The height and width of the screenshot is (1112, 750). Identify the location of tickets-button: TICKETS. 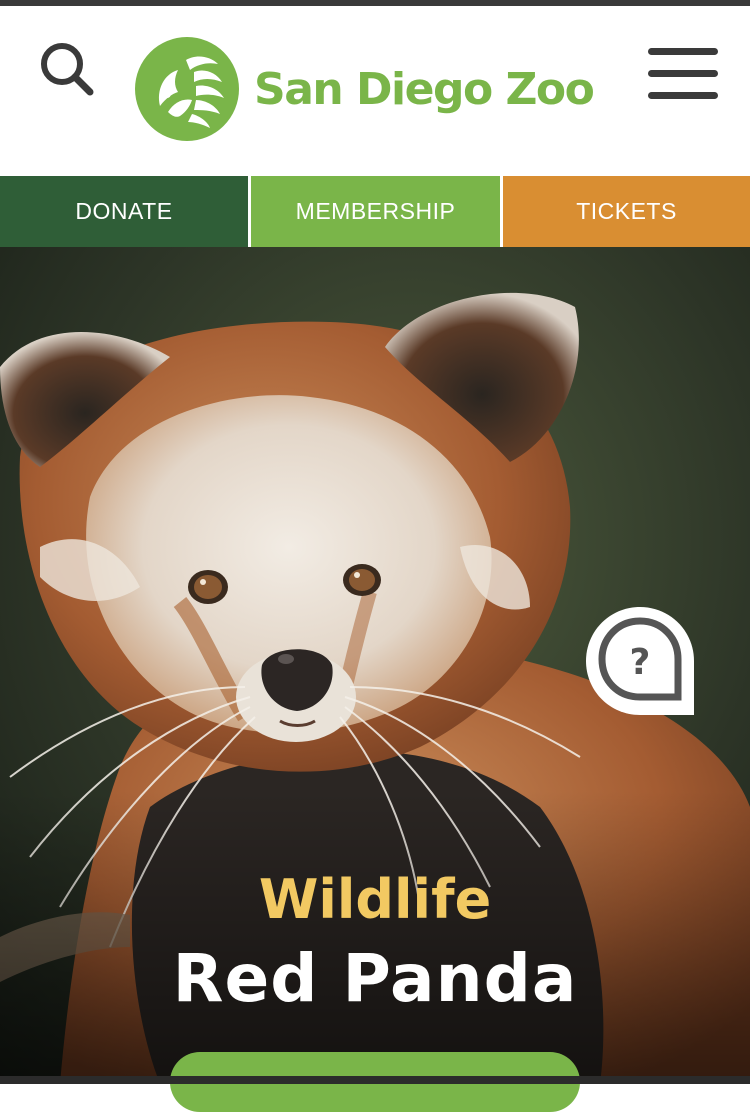
(626, 211).